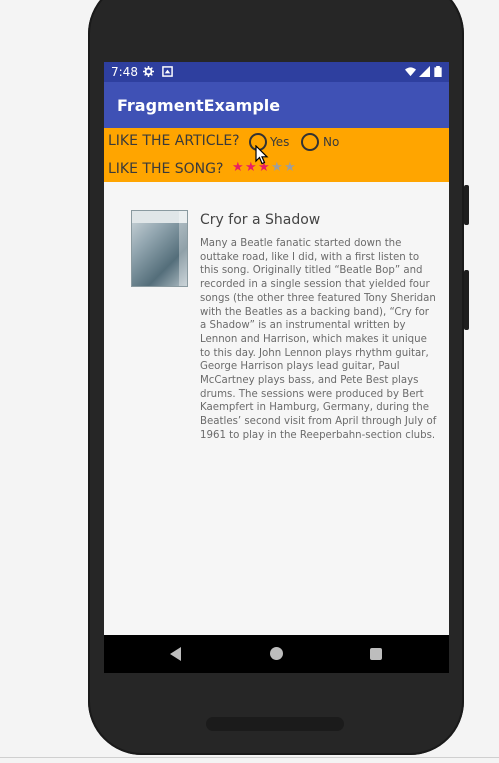 Image resolution: width=499 pixels, height=763 pixels. I want to click on app-bar: FragmentExample, so click(276, 105).